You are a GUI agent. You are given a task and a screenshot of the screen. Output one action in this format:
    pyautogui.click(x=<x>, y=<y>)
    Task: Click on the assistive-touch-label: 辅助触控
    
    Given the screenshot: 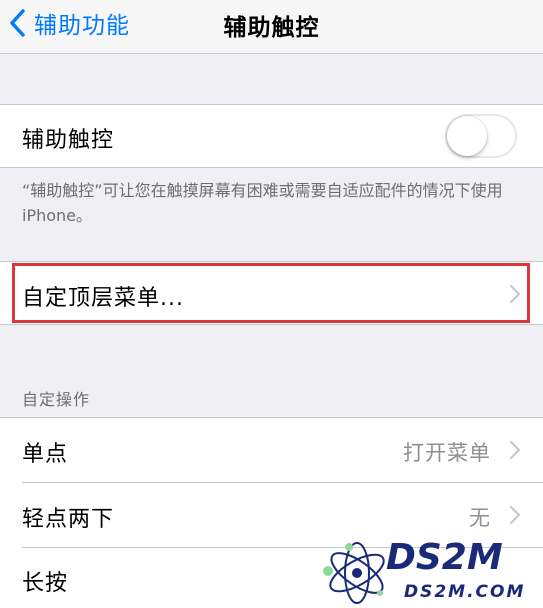 What is the action you would take?
    pyautogui.click(x=68, y=140)
    